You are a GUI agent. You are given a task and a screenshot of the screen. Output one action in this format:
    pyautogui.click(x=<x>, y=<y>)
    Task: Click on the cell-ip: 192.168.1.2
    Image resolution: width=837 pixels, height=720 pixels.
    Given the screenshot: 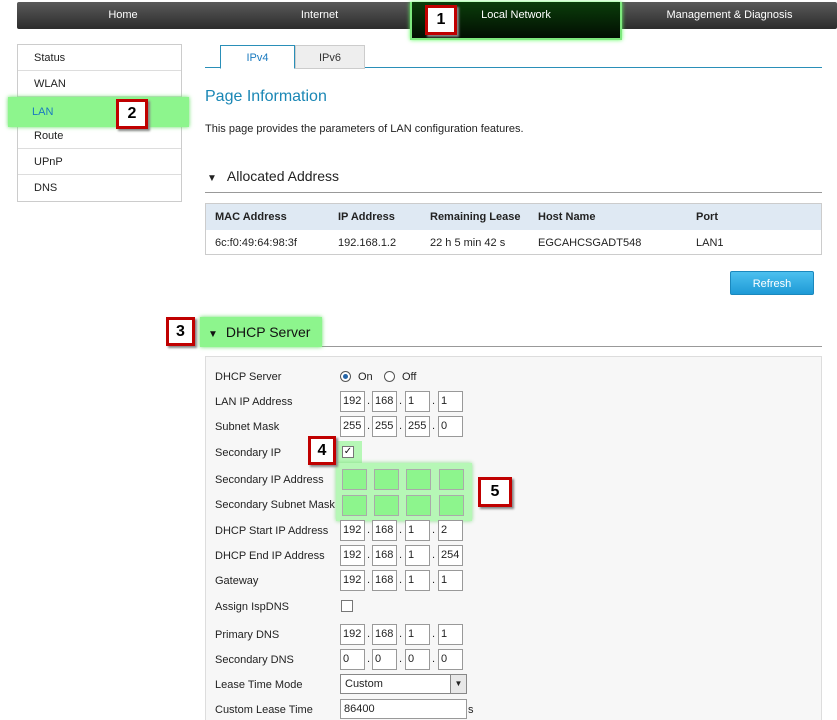 What is the action you would take?
    pyautogui.click(x=367, y=242)
    